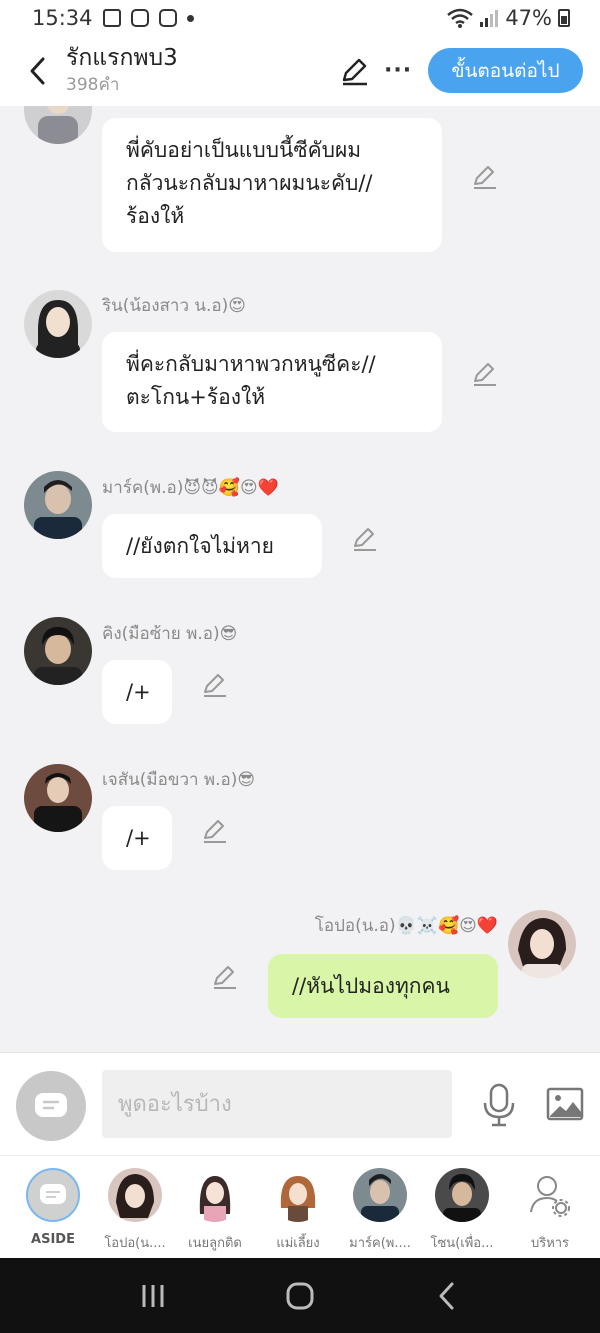 This screenshot has height=1333, width=600. I want to click on sender-name: มาร์ค(พ.อ)😈😈🥰😍❤️, so click(190, 488).